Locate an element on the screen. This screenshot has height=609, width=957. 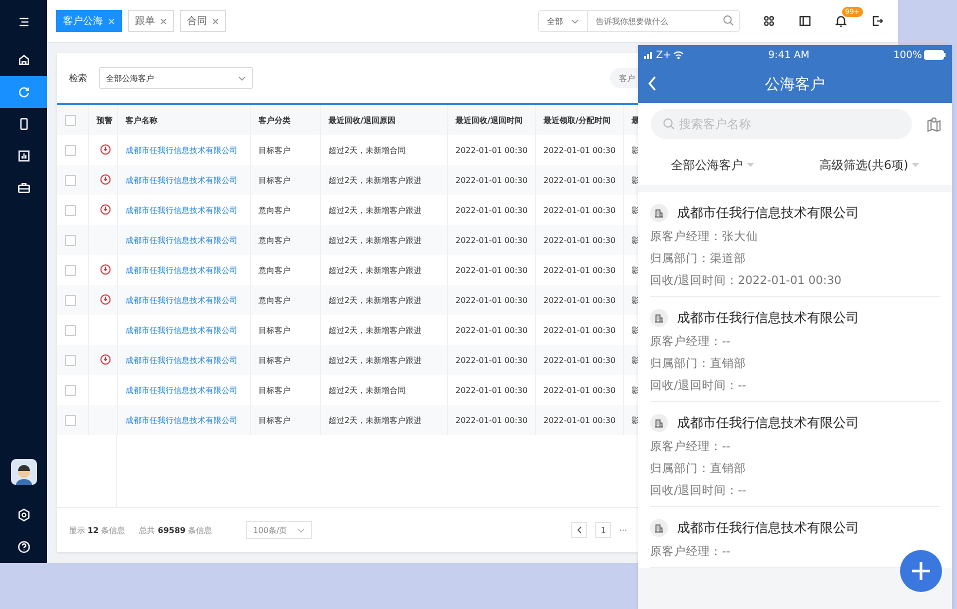
column-header: 最近回收/退回原因 is located at coordinates (362, 120).